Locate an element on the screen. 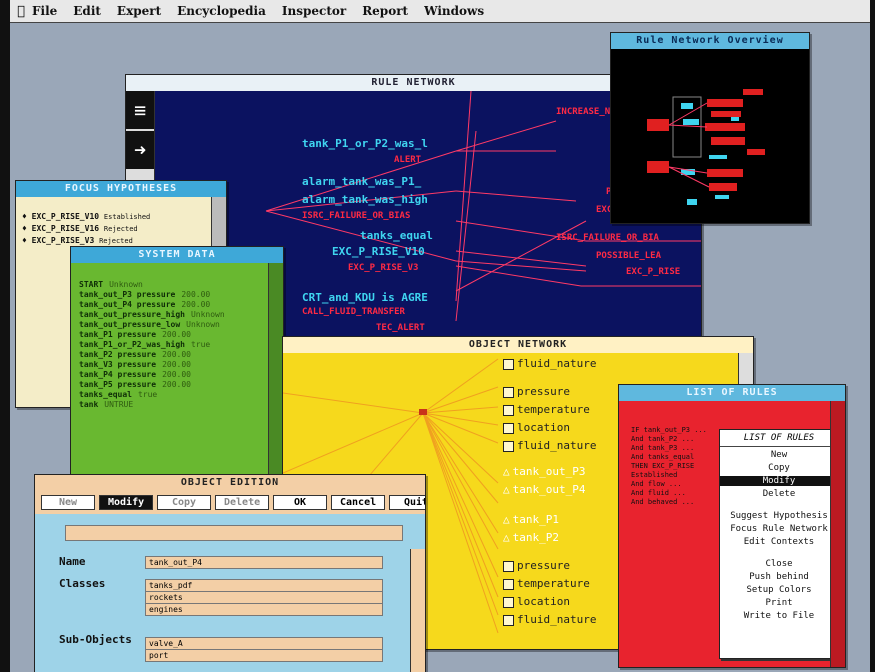  object-node: △ tank_P1 is located at coordinates (531, 519).